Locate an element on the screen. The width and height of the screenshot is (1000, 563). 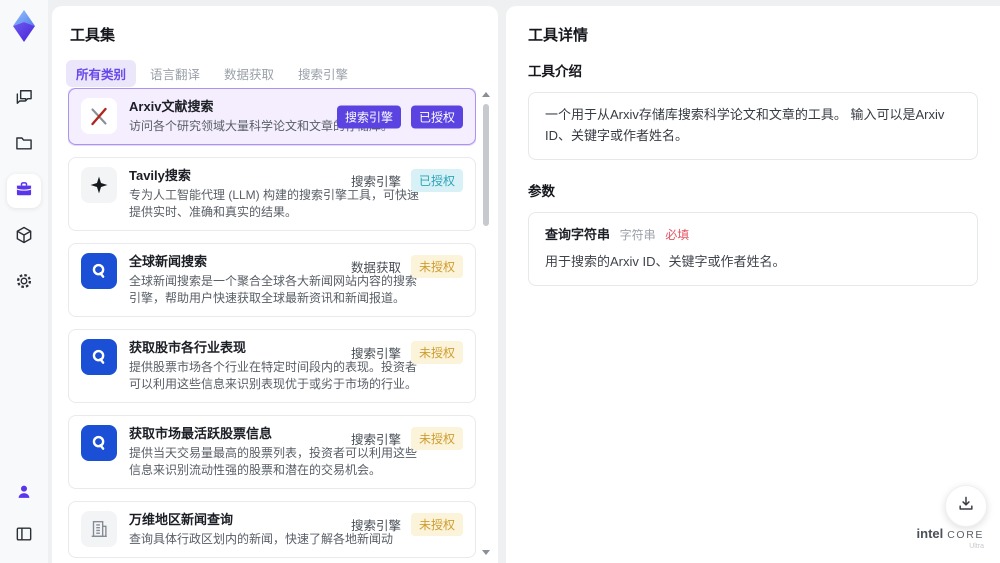
sidebar-nav is located at coordinates (24, 191).